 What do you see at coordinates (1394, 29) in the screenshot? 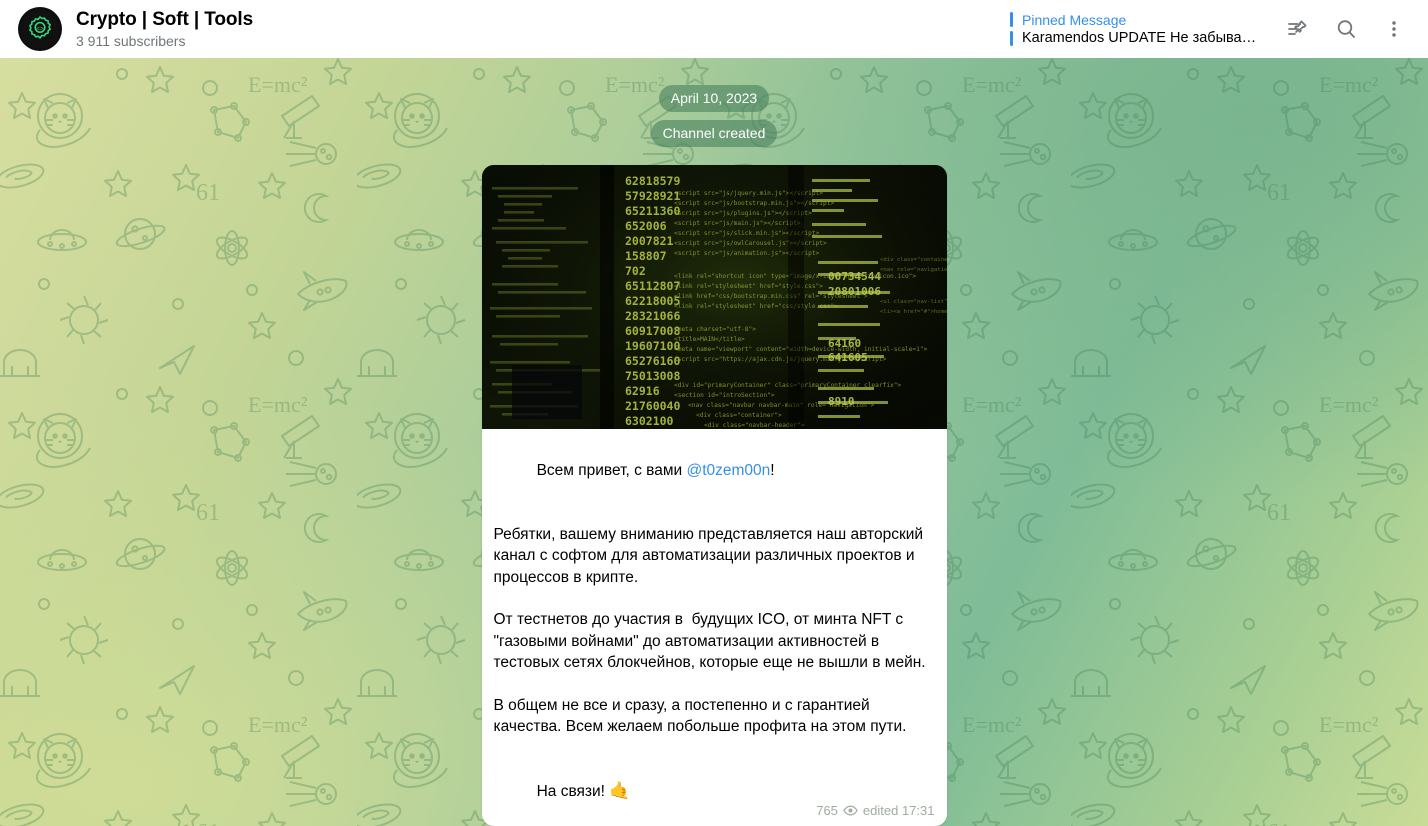
I see `more-vertical-icon` at bounding box center [1394, 29].